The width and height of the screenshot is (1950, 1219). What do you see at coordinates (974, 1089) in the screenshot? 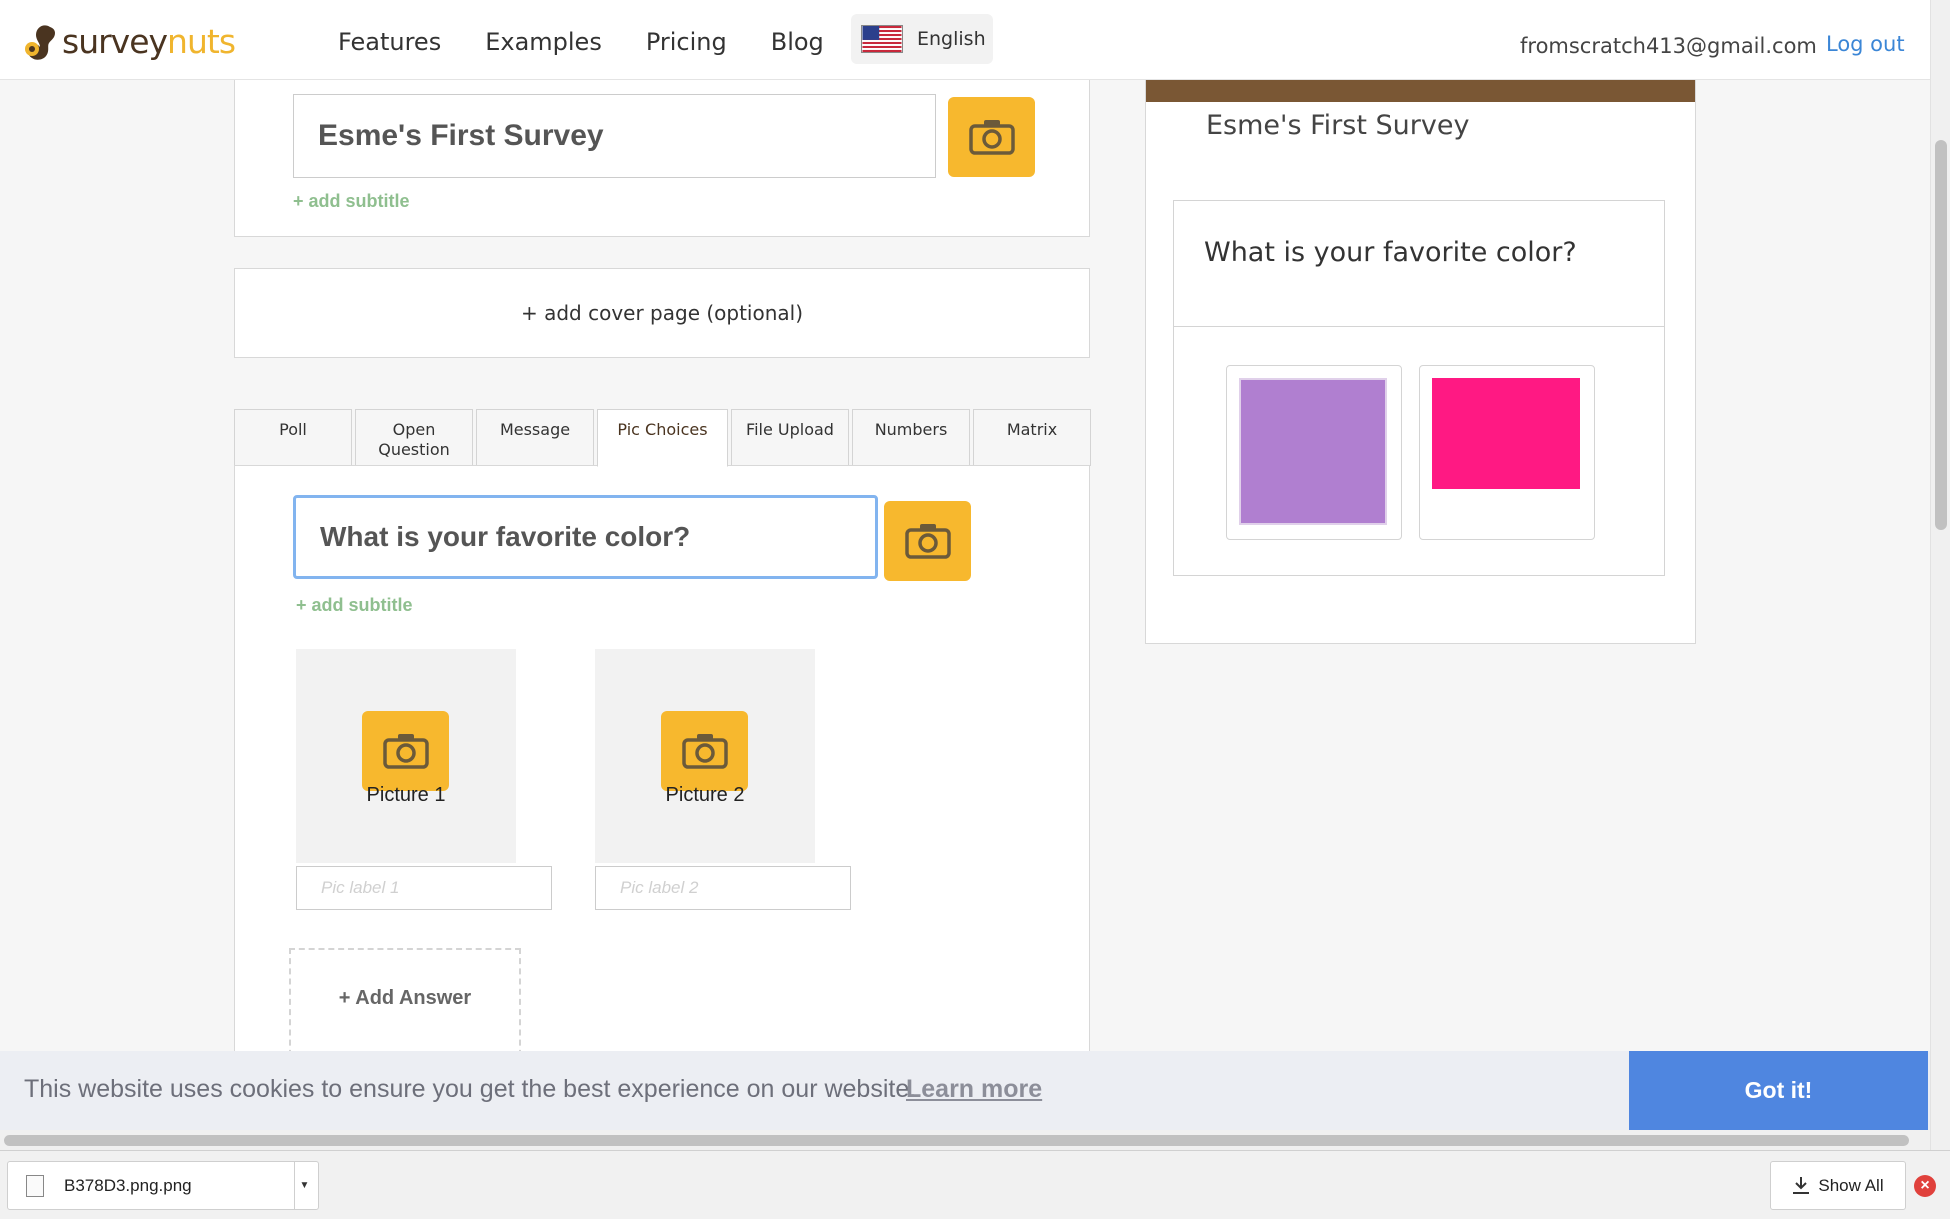
I see `learn-more-link: Learn more` at bounding box center [974, 1089].